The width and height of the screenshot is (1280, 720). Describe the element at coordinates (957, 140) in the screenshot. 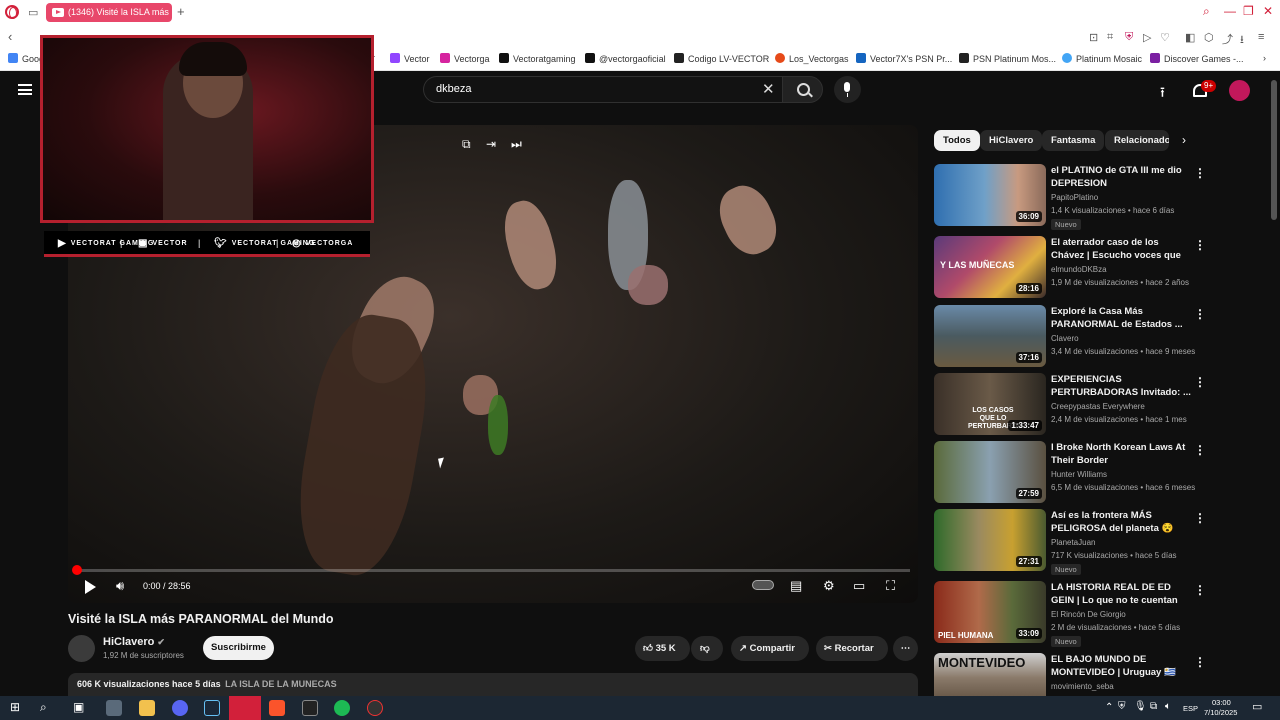

I see `chip-all: Todos` at that location.